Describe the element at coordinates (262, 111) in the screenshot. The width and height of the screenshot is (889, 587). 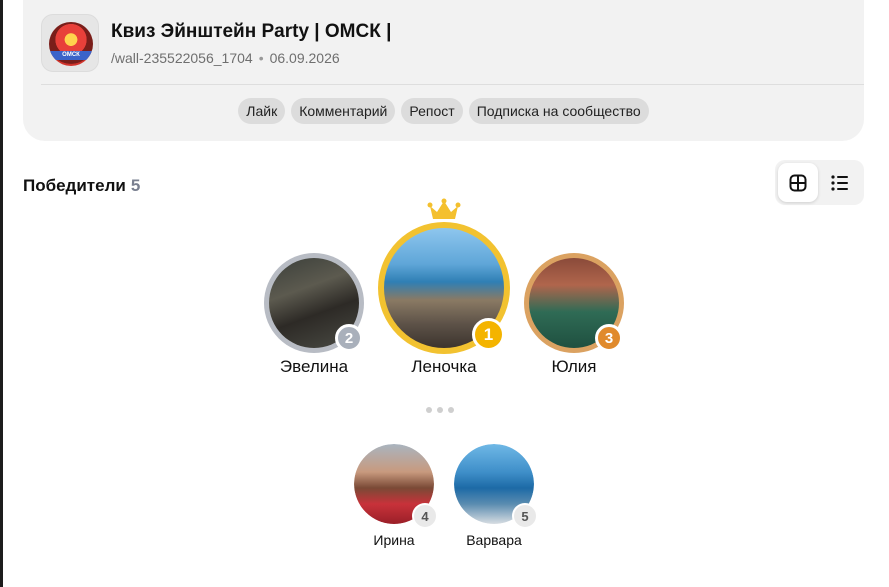
I see `condition-like: Лайк` at that location.